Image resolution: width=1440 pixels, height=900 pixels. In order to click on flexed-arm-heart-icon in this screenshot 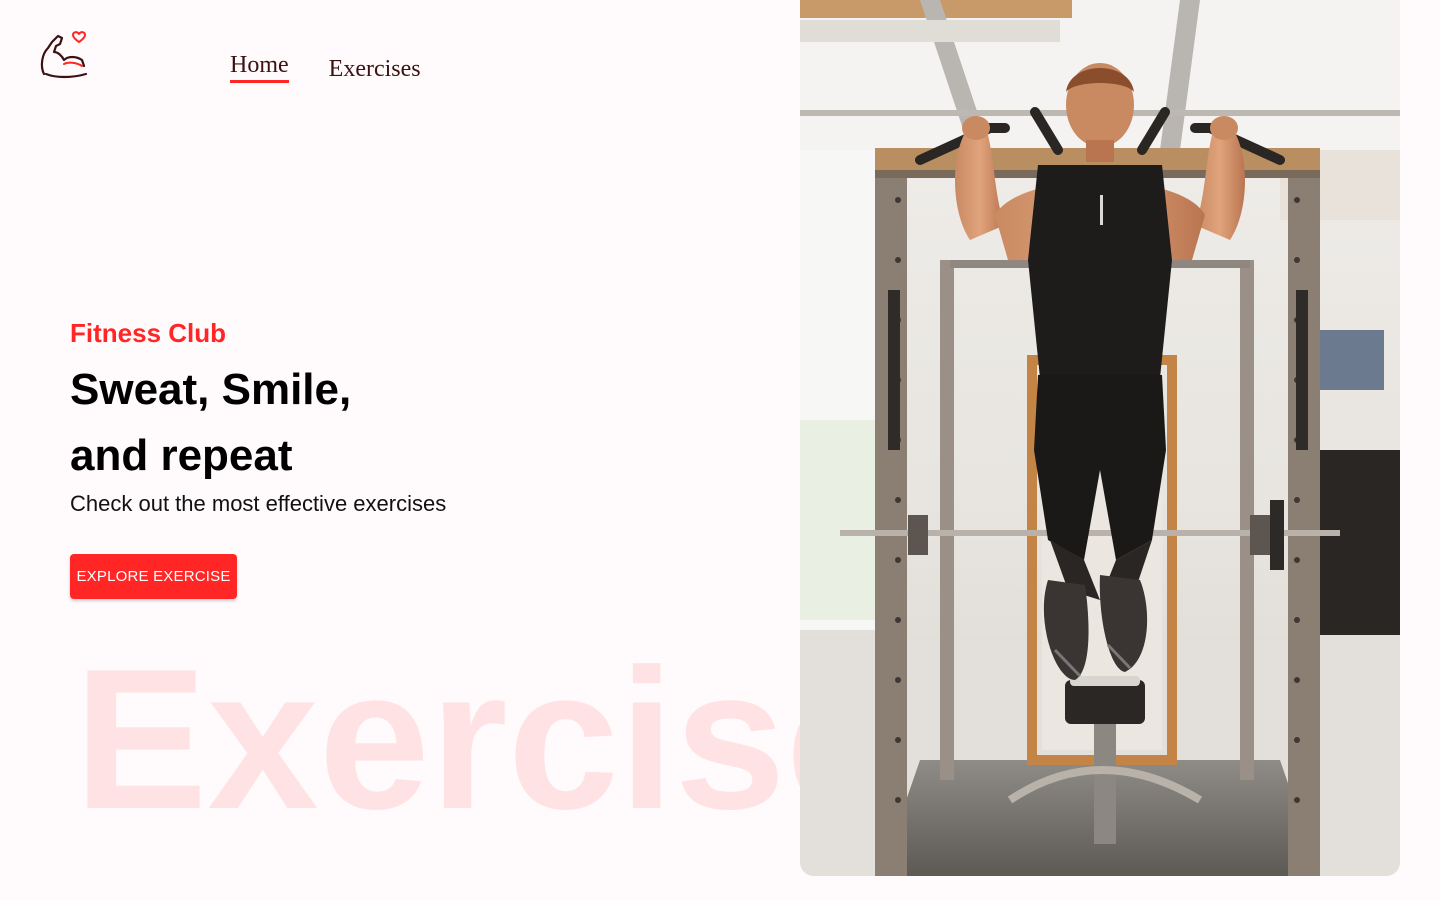, I will do `click(64, 55)`.